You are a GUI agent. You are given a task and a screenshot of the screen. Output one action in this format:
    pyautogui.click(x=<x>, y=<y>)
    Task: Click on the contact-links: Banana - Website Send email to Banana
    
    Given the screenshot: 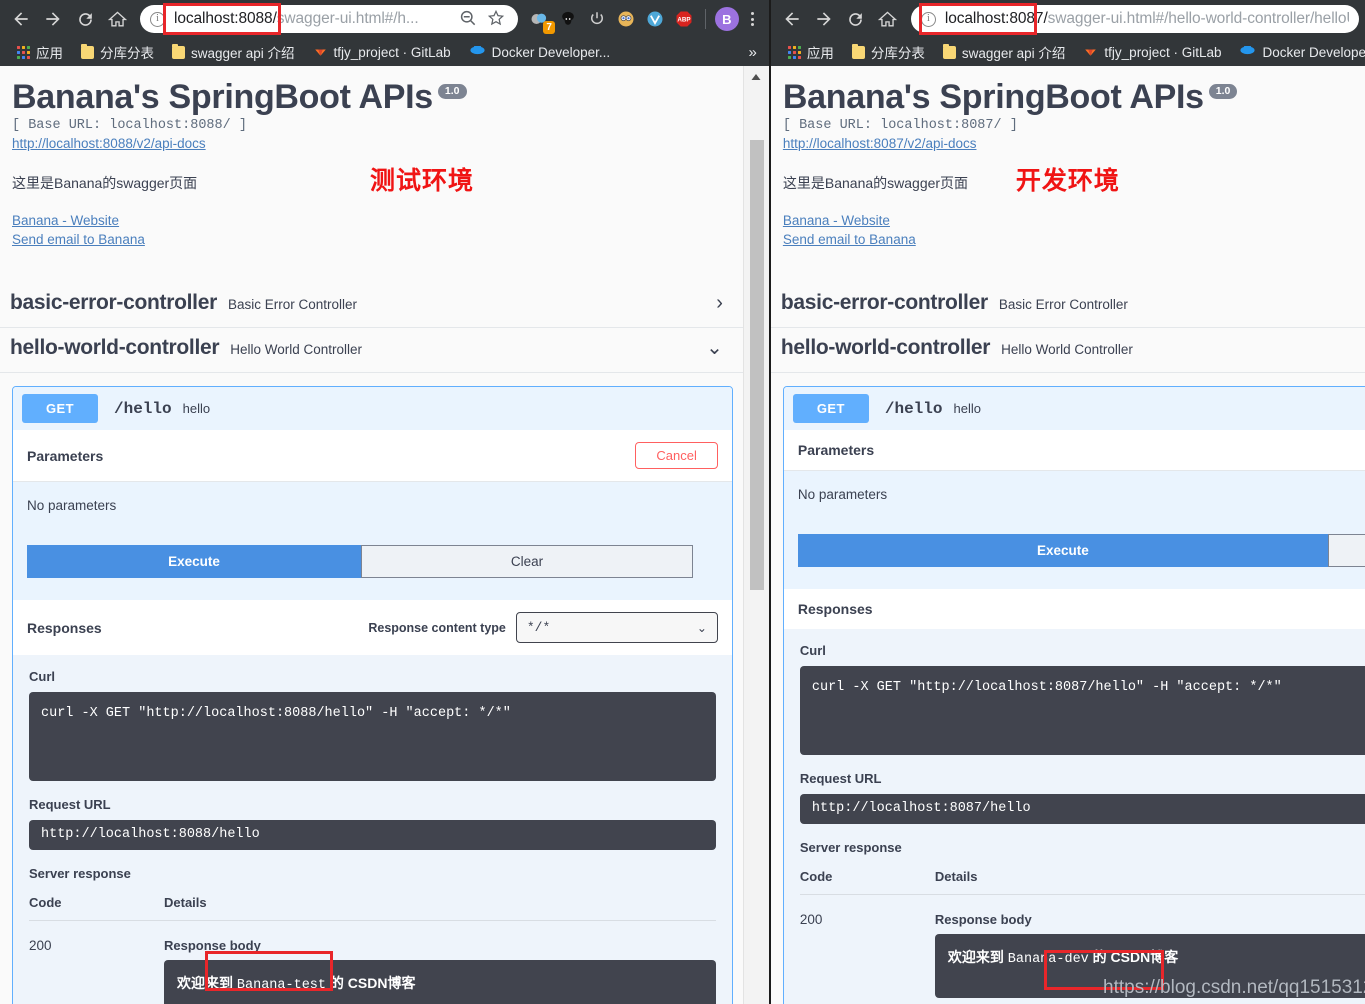 What is the action you would take?
    pyautogui.click(x=367, y=230)
    